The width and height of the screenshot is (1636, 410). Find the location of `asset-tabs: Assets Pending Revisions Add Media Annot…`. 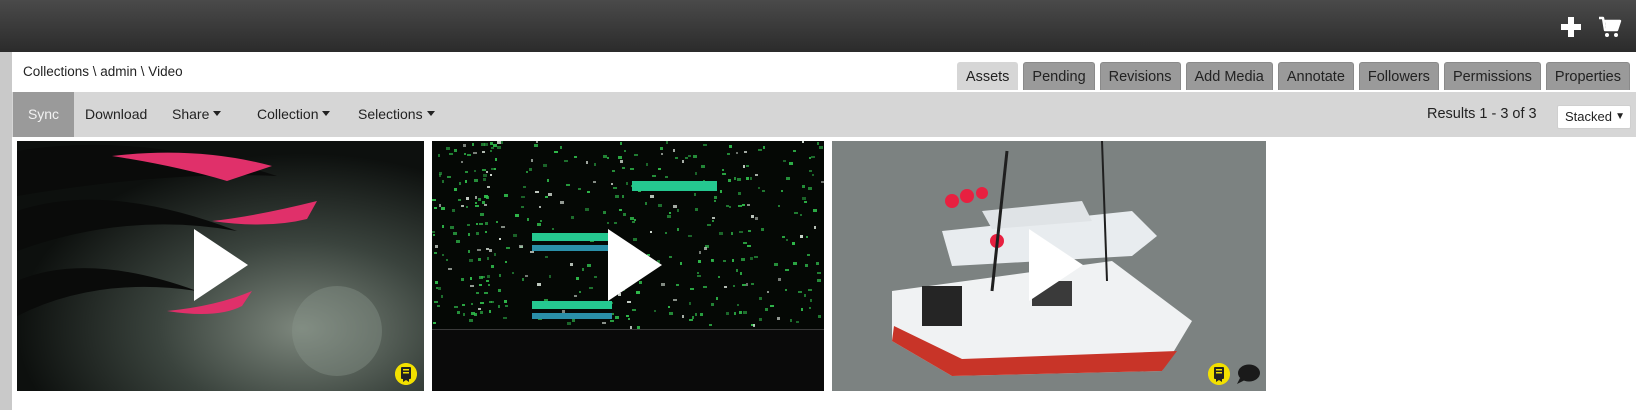

asset-tabs: Assets Pending Revisions Add Media Annot… is located at coordinates (1293, 76).